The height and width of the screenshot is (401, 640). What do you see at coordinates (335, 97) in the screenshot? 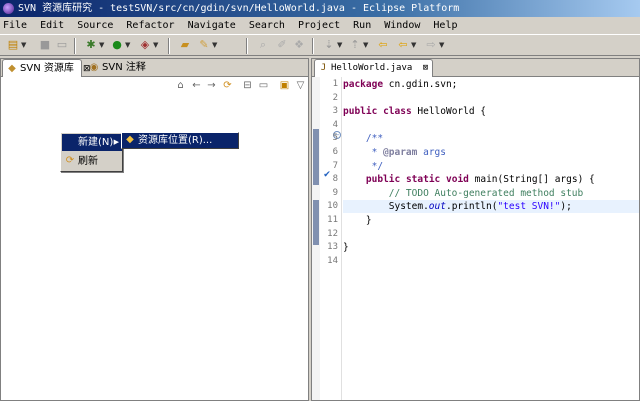
I see `line-number: 2` at bounding box center [335, 97].